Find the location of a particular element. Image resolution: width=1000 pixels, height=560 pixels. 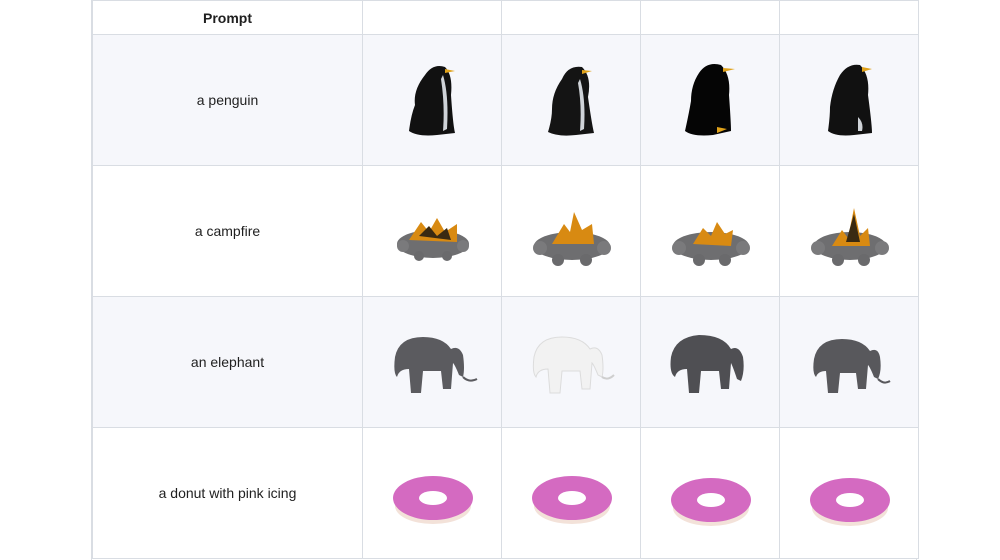

prompt-column-header: Prompt is located at coordinates (227, 17).